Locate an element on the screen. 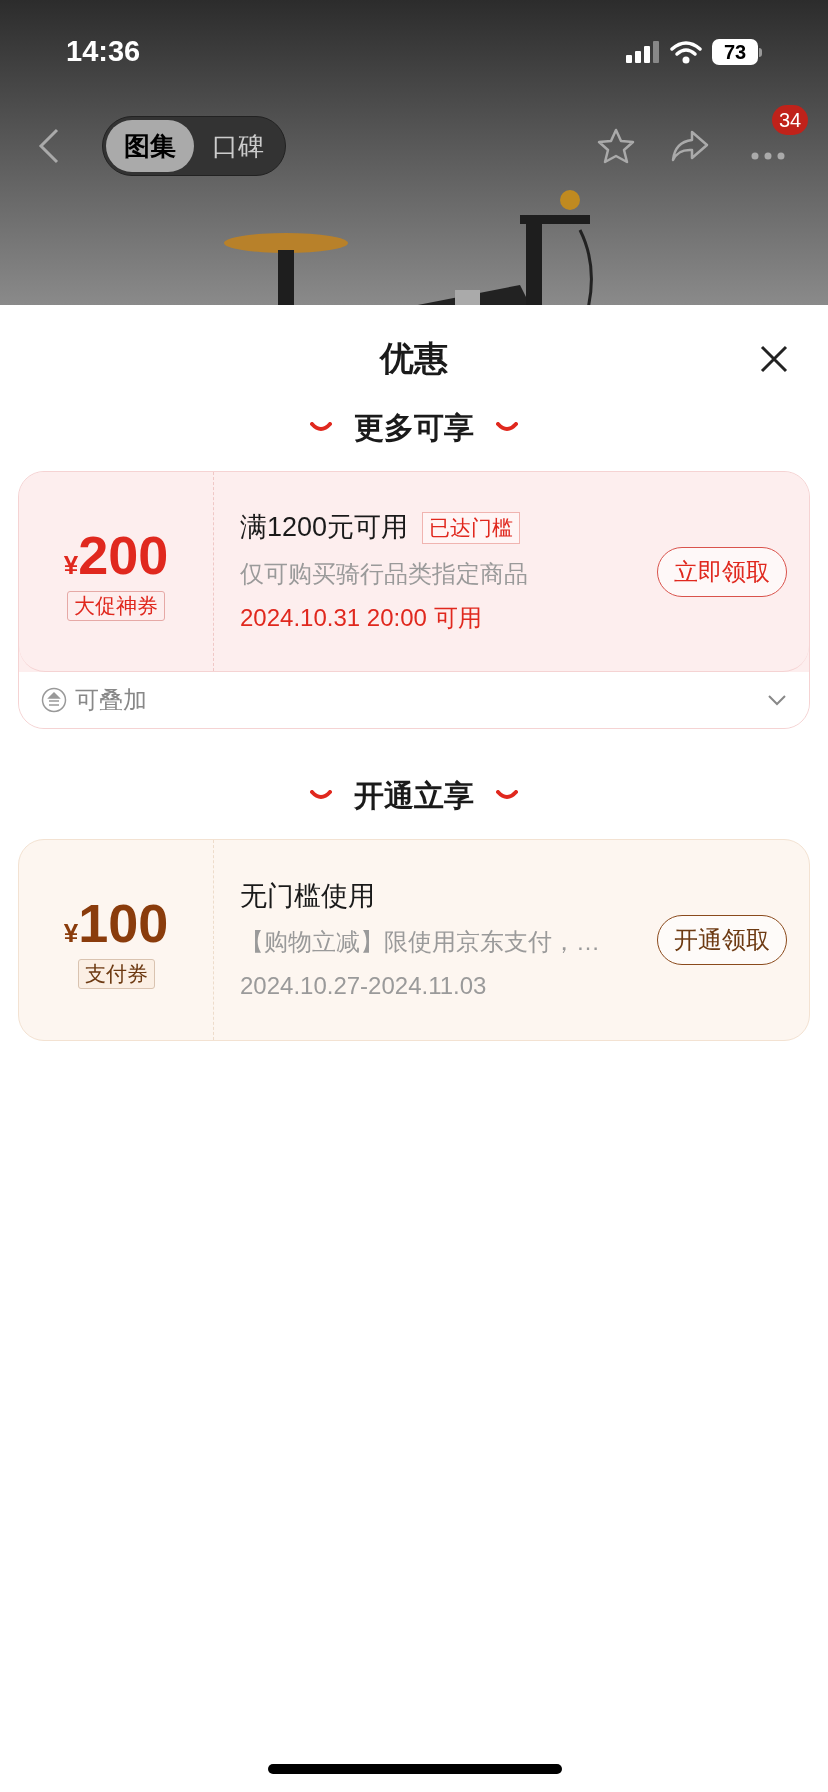 Image resolution: width=828 pixels, height=1792 pixels. sheet-title: 优惠 is located at coordinates (414, 358).